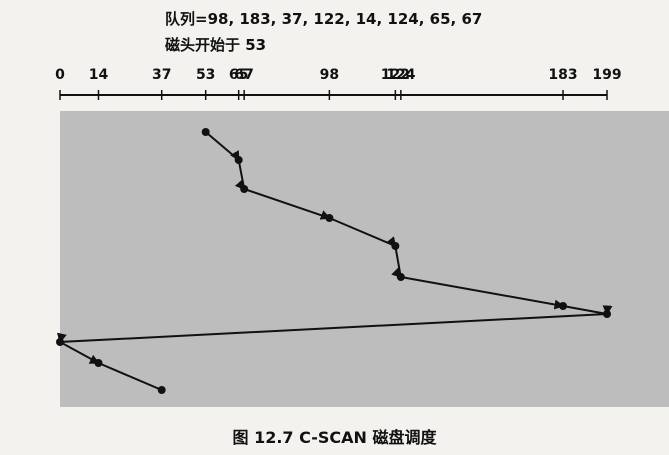  I want to click on axis-tick-label: 199, so click(606, 75).